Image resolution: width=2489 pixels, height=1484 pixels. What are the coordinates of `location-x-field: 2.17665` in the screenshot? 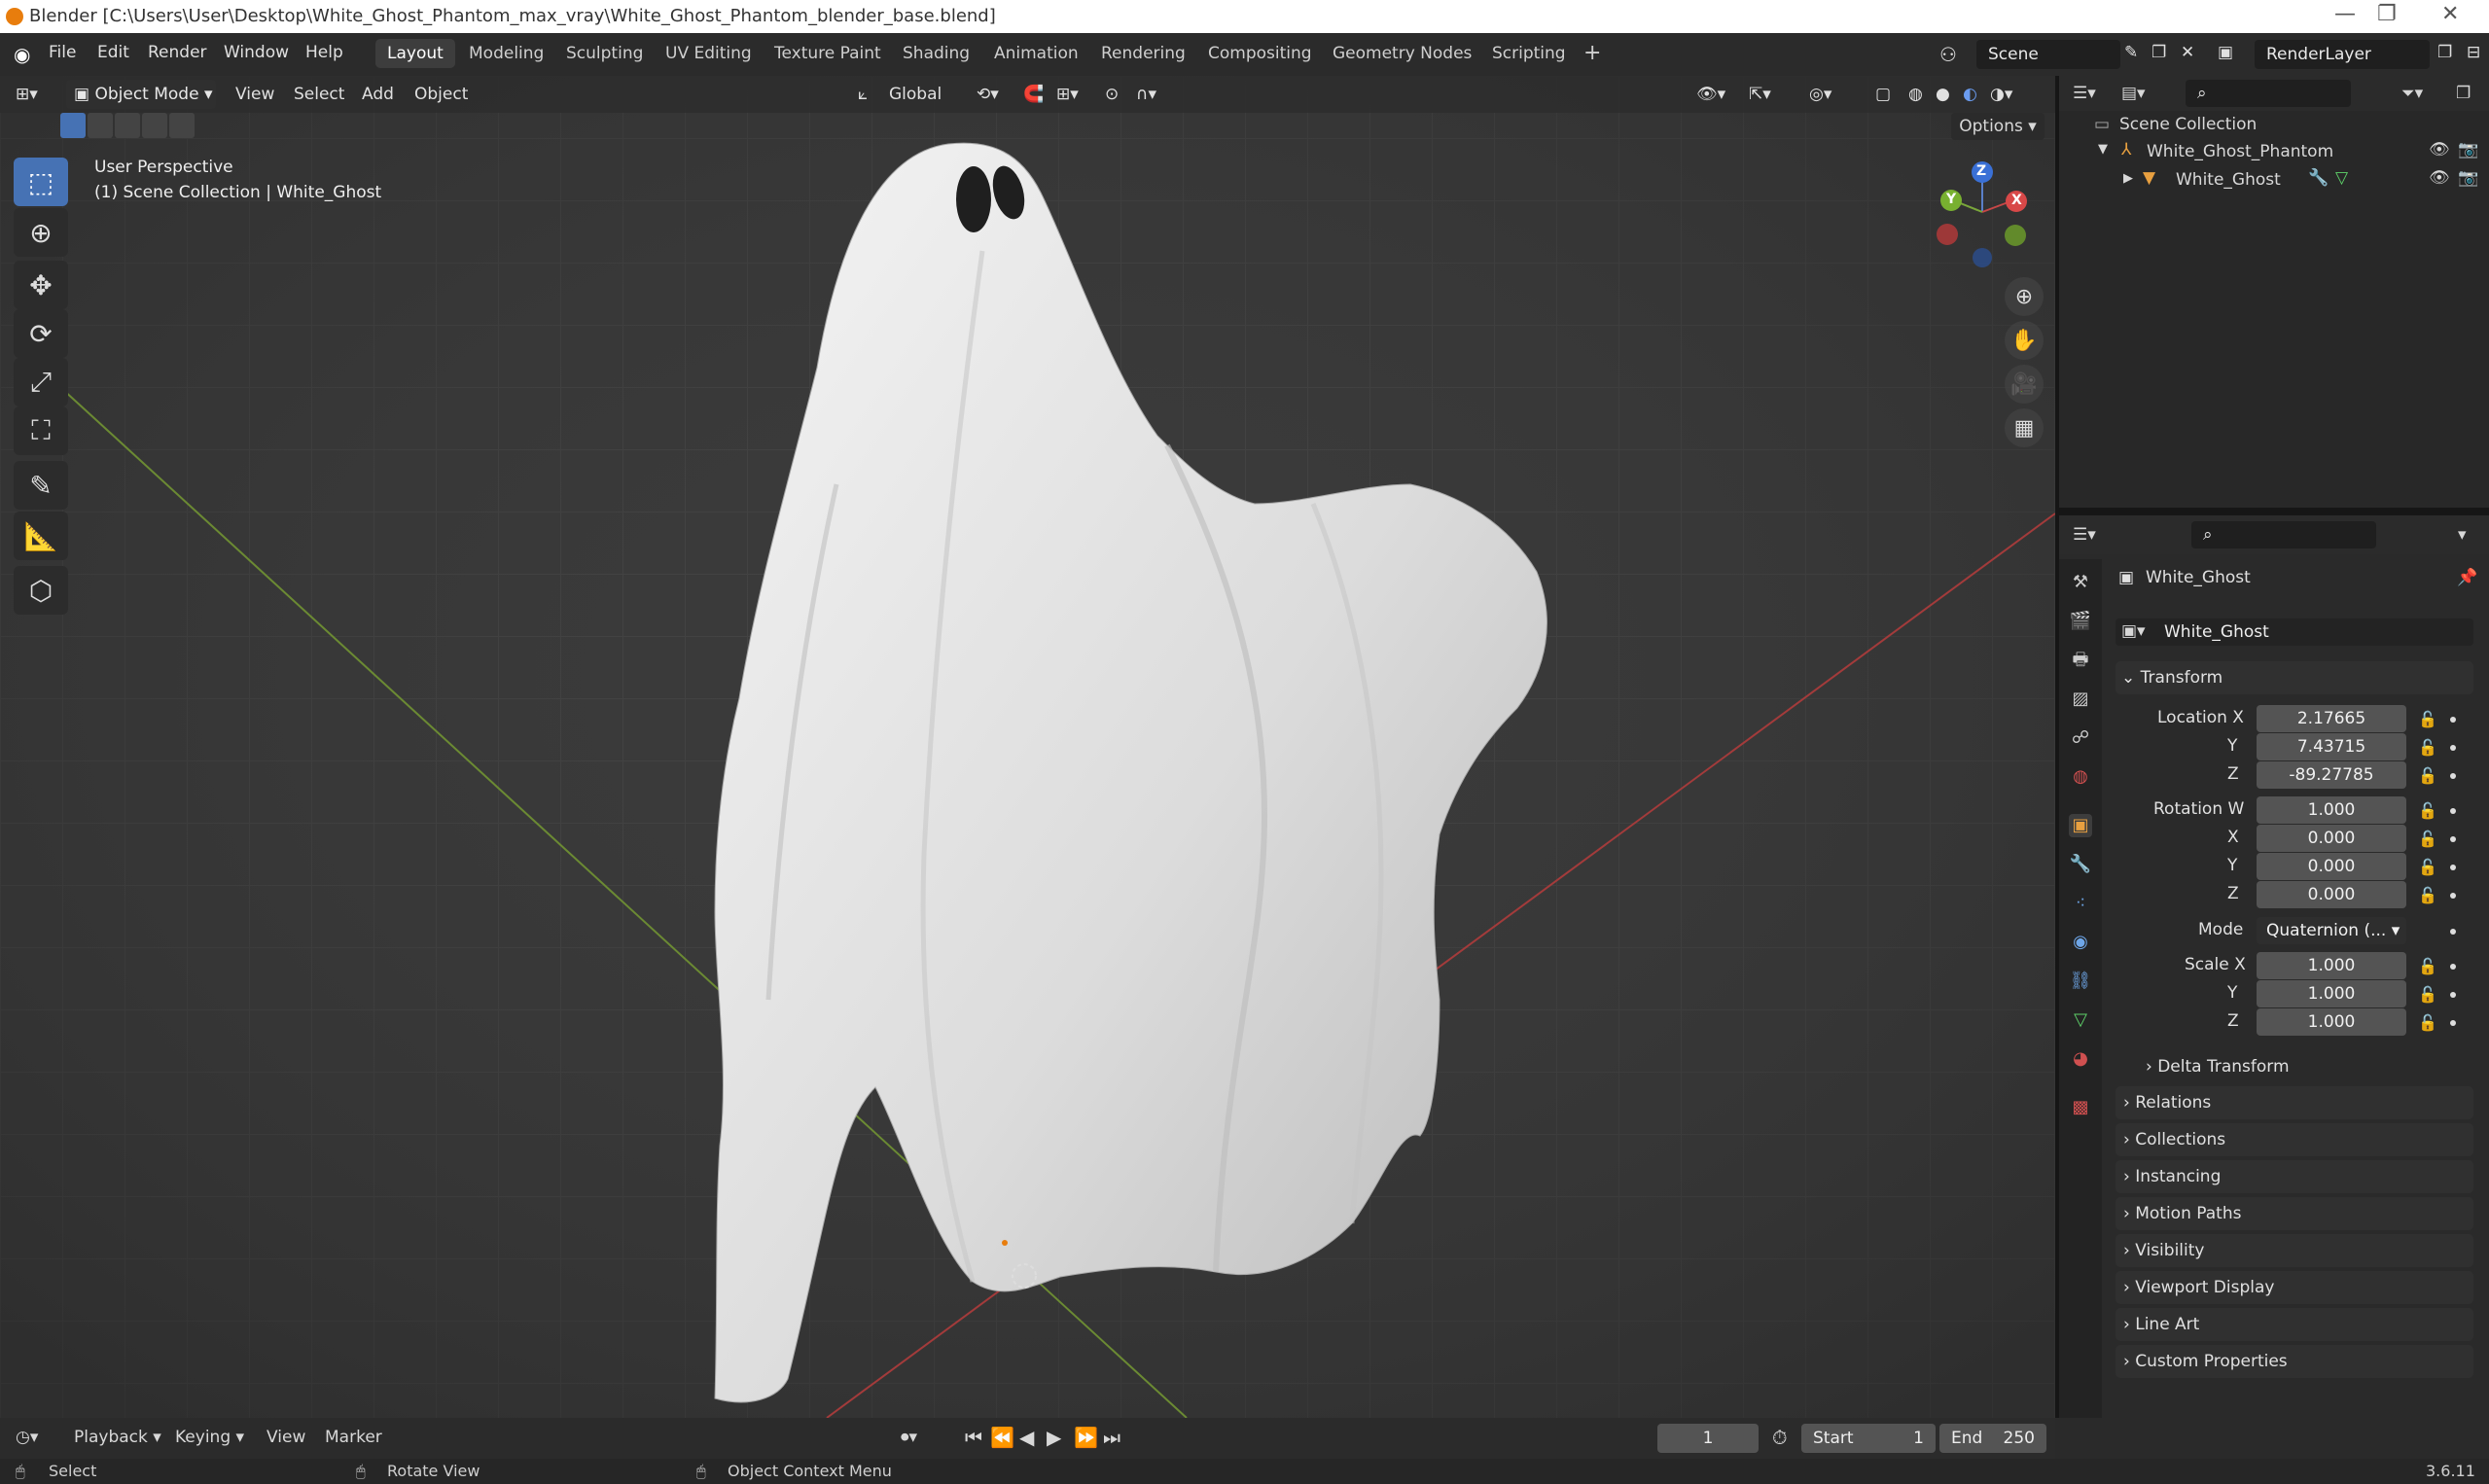 It's located at (2331, 719).